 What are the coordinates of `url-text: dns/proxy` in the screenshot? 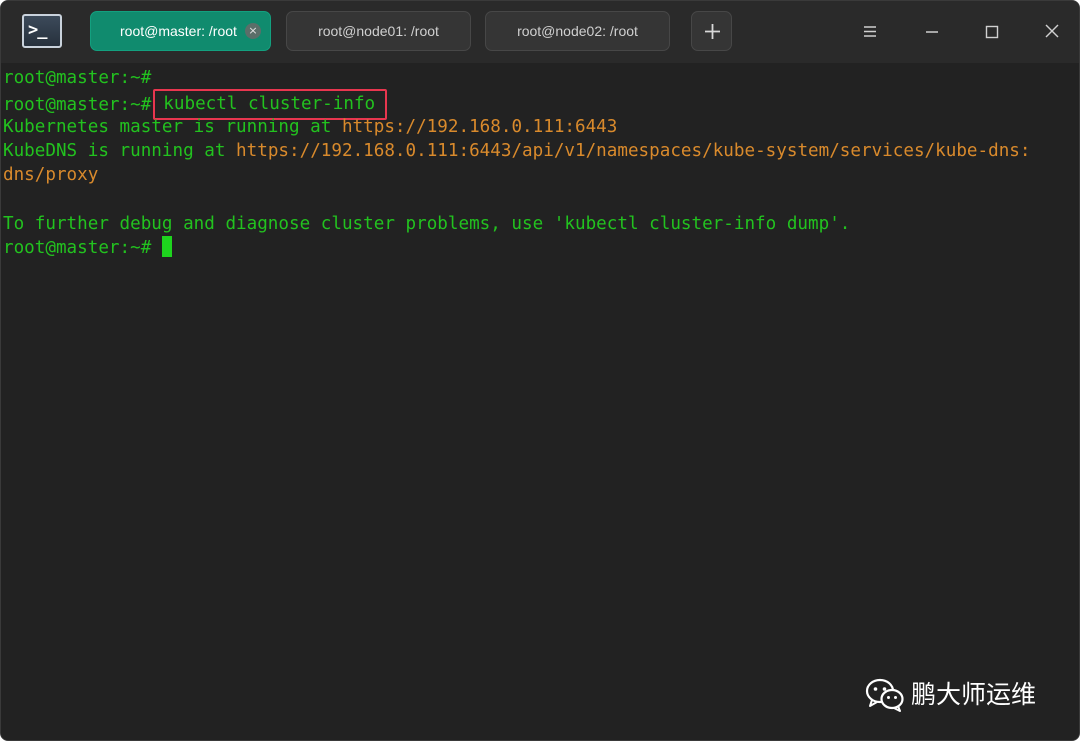 It's located at (51, 175).